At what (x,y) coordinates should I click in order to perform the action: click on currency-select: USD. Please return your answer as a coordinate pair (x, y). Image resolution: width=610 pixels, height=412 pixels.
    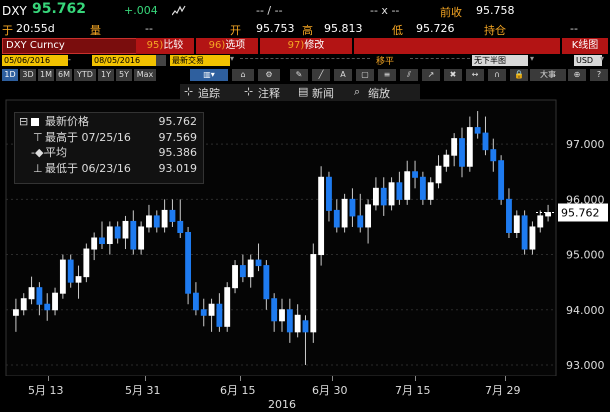
    Looking at the image, I should click on (588, 60).